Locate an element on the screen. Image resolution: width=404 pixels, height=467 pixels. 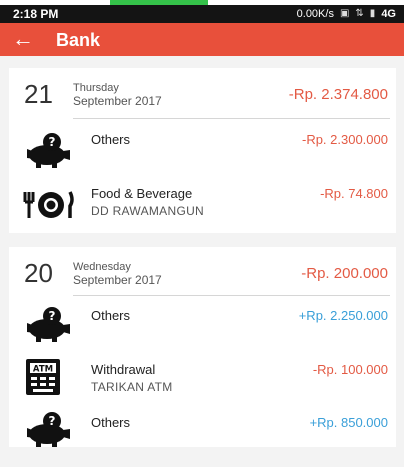
transaction-amount: +Rp. 2.250.000 is located at coordinates (343, 315).